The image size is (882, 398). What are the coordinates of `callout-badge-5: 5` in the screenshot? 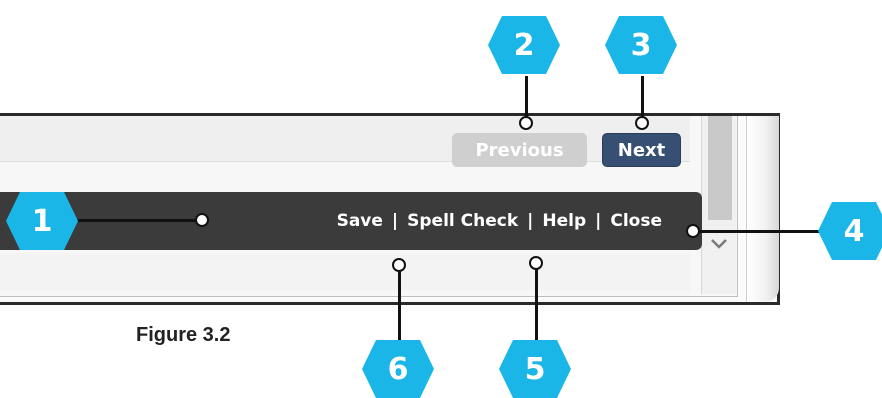 It's located at (535, 369).